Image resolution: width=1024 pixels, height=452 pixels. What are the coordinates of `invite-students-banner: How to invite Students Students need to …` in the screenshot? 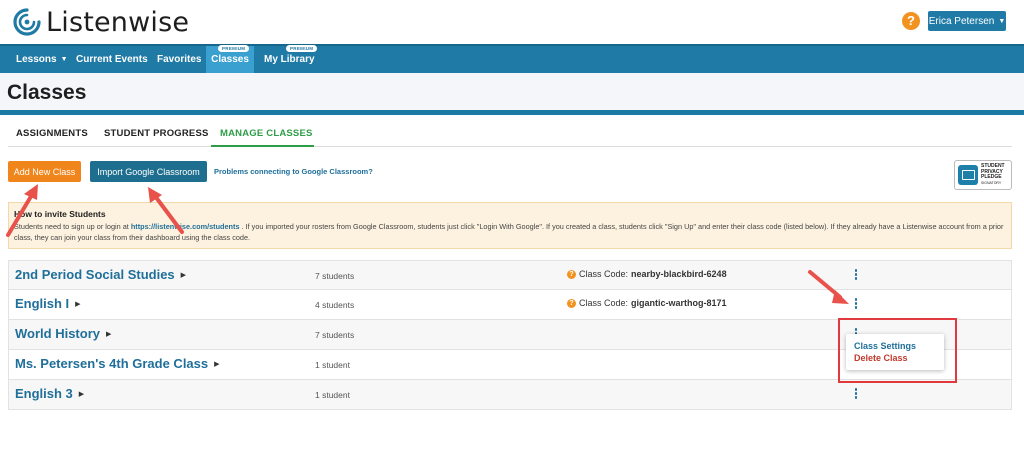 It's located at (510, 225).